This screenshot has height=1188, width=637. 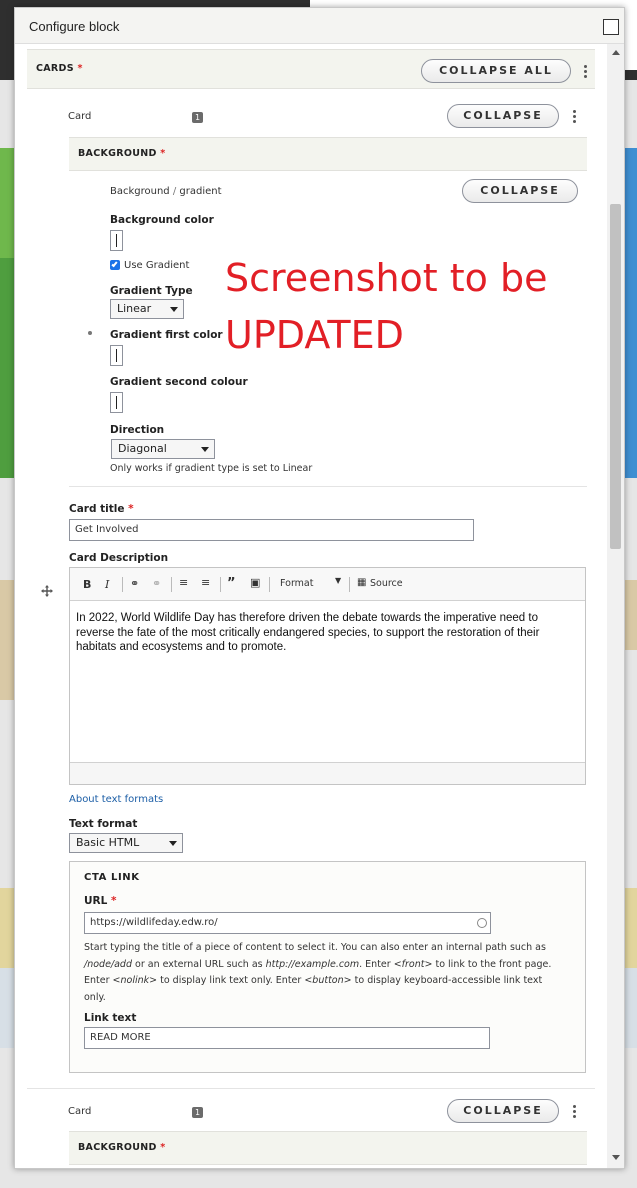 I want to click on background-label: BACKGROUND *, so click(x=122, y=153).